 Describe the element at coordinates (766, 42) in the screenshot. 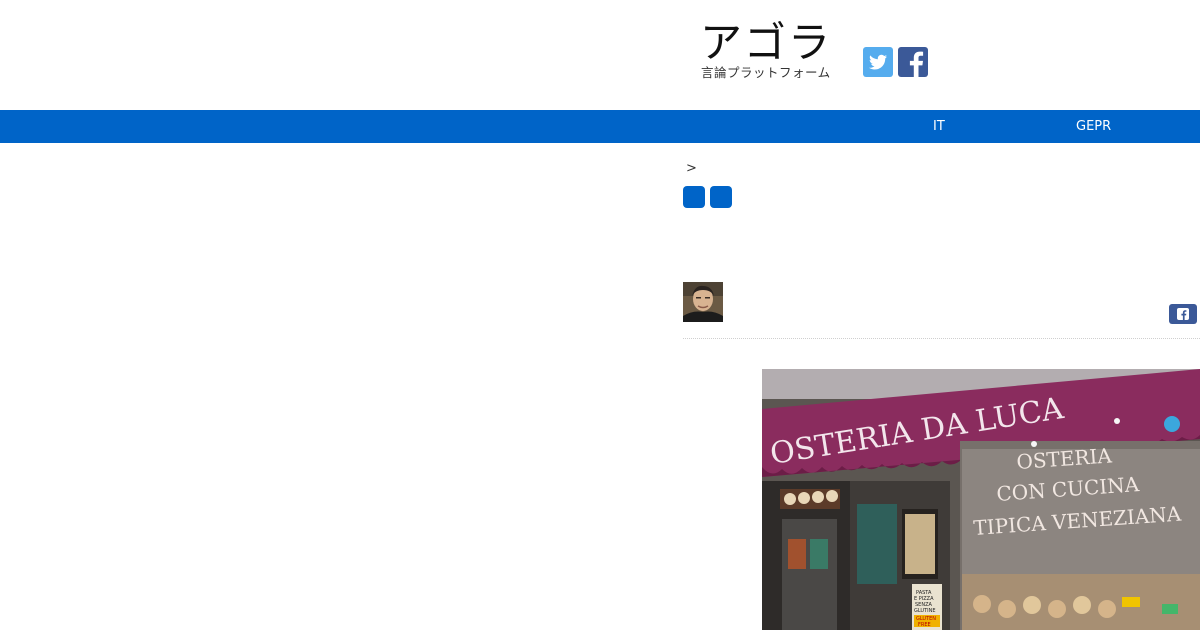

I see `logo-title: アゴラ` at that location.